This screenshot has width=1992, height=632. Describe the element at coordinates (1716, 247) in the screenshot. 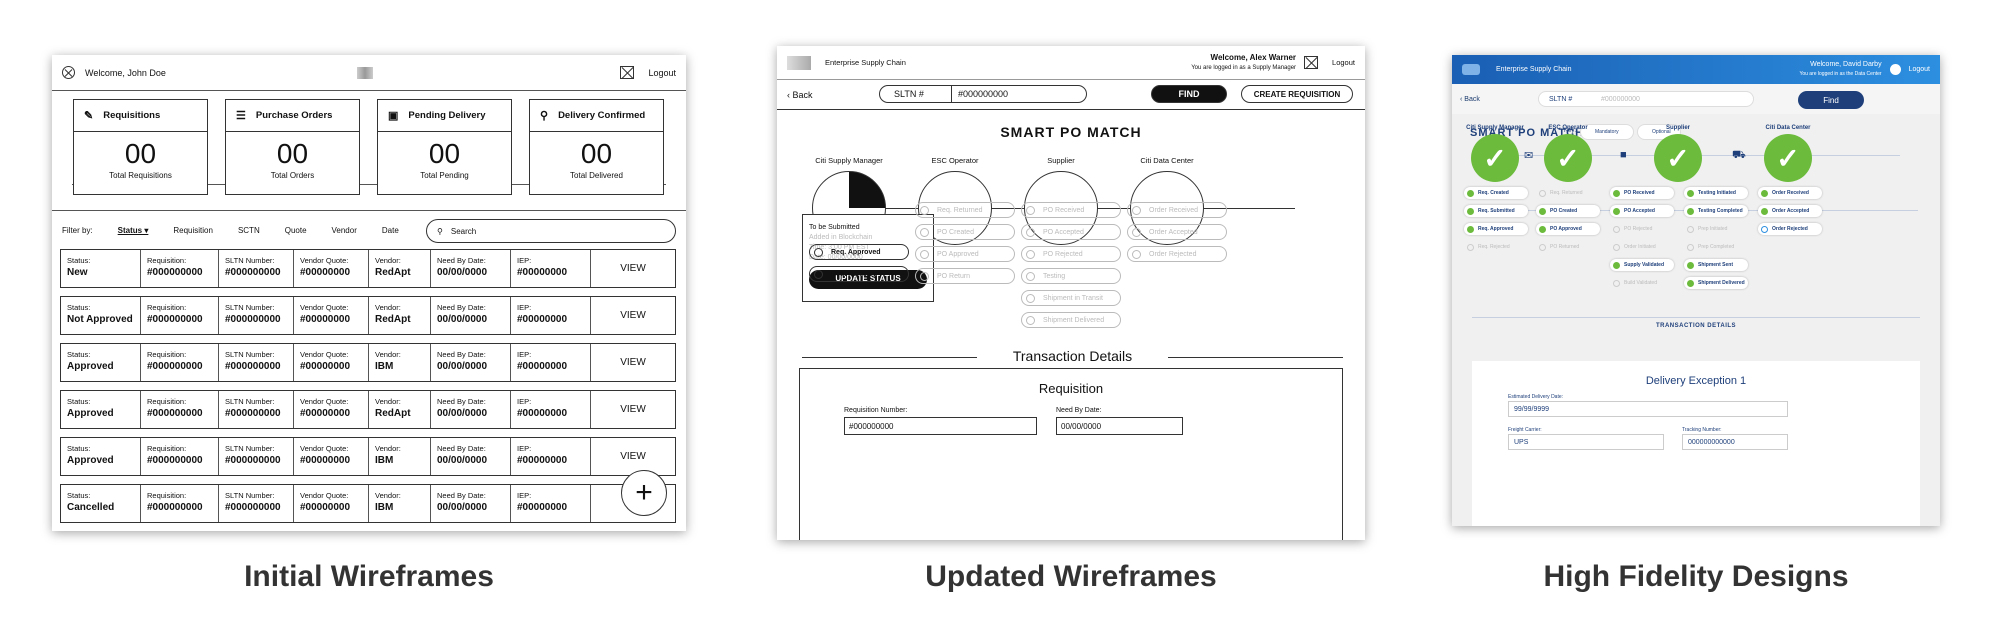

I see `status-pill: Prep Completed` at that location.